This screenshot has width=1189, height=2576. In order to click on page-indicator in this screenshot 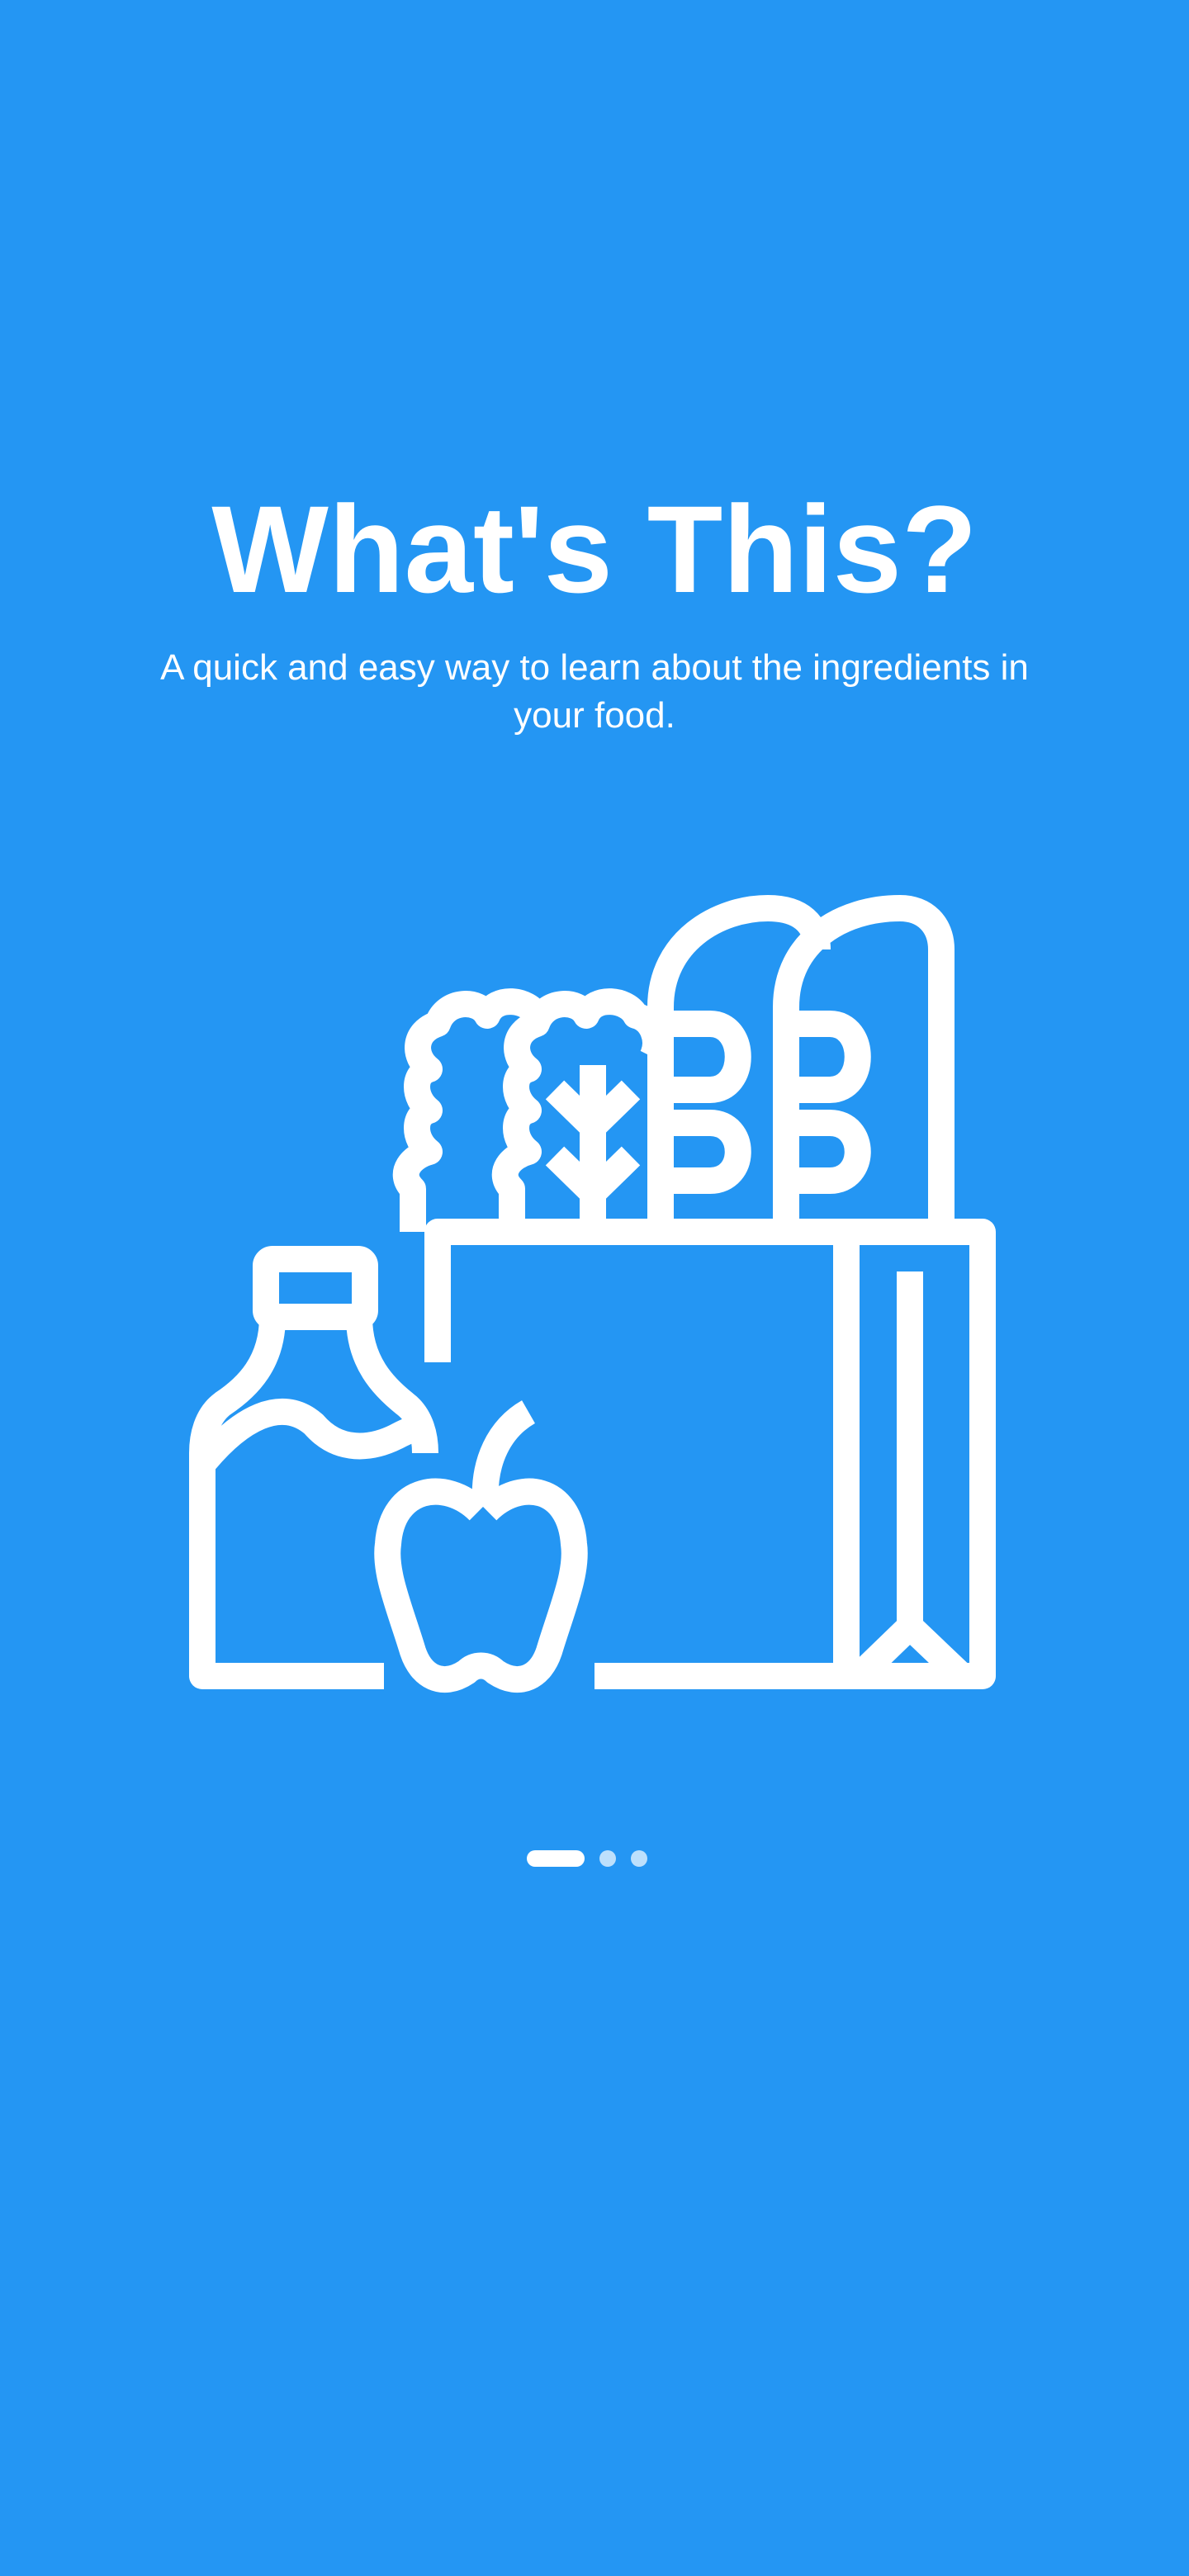, I will do `click(594, 1857)`.